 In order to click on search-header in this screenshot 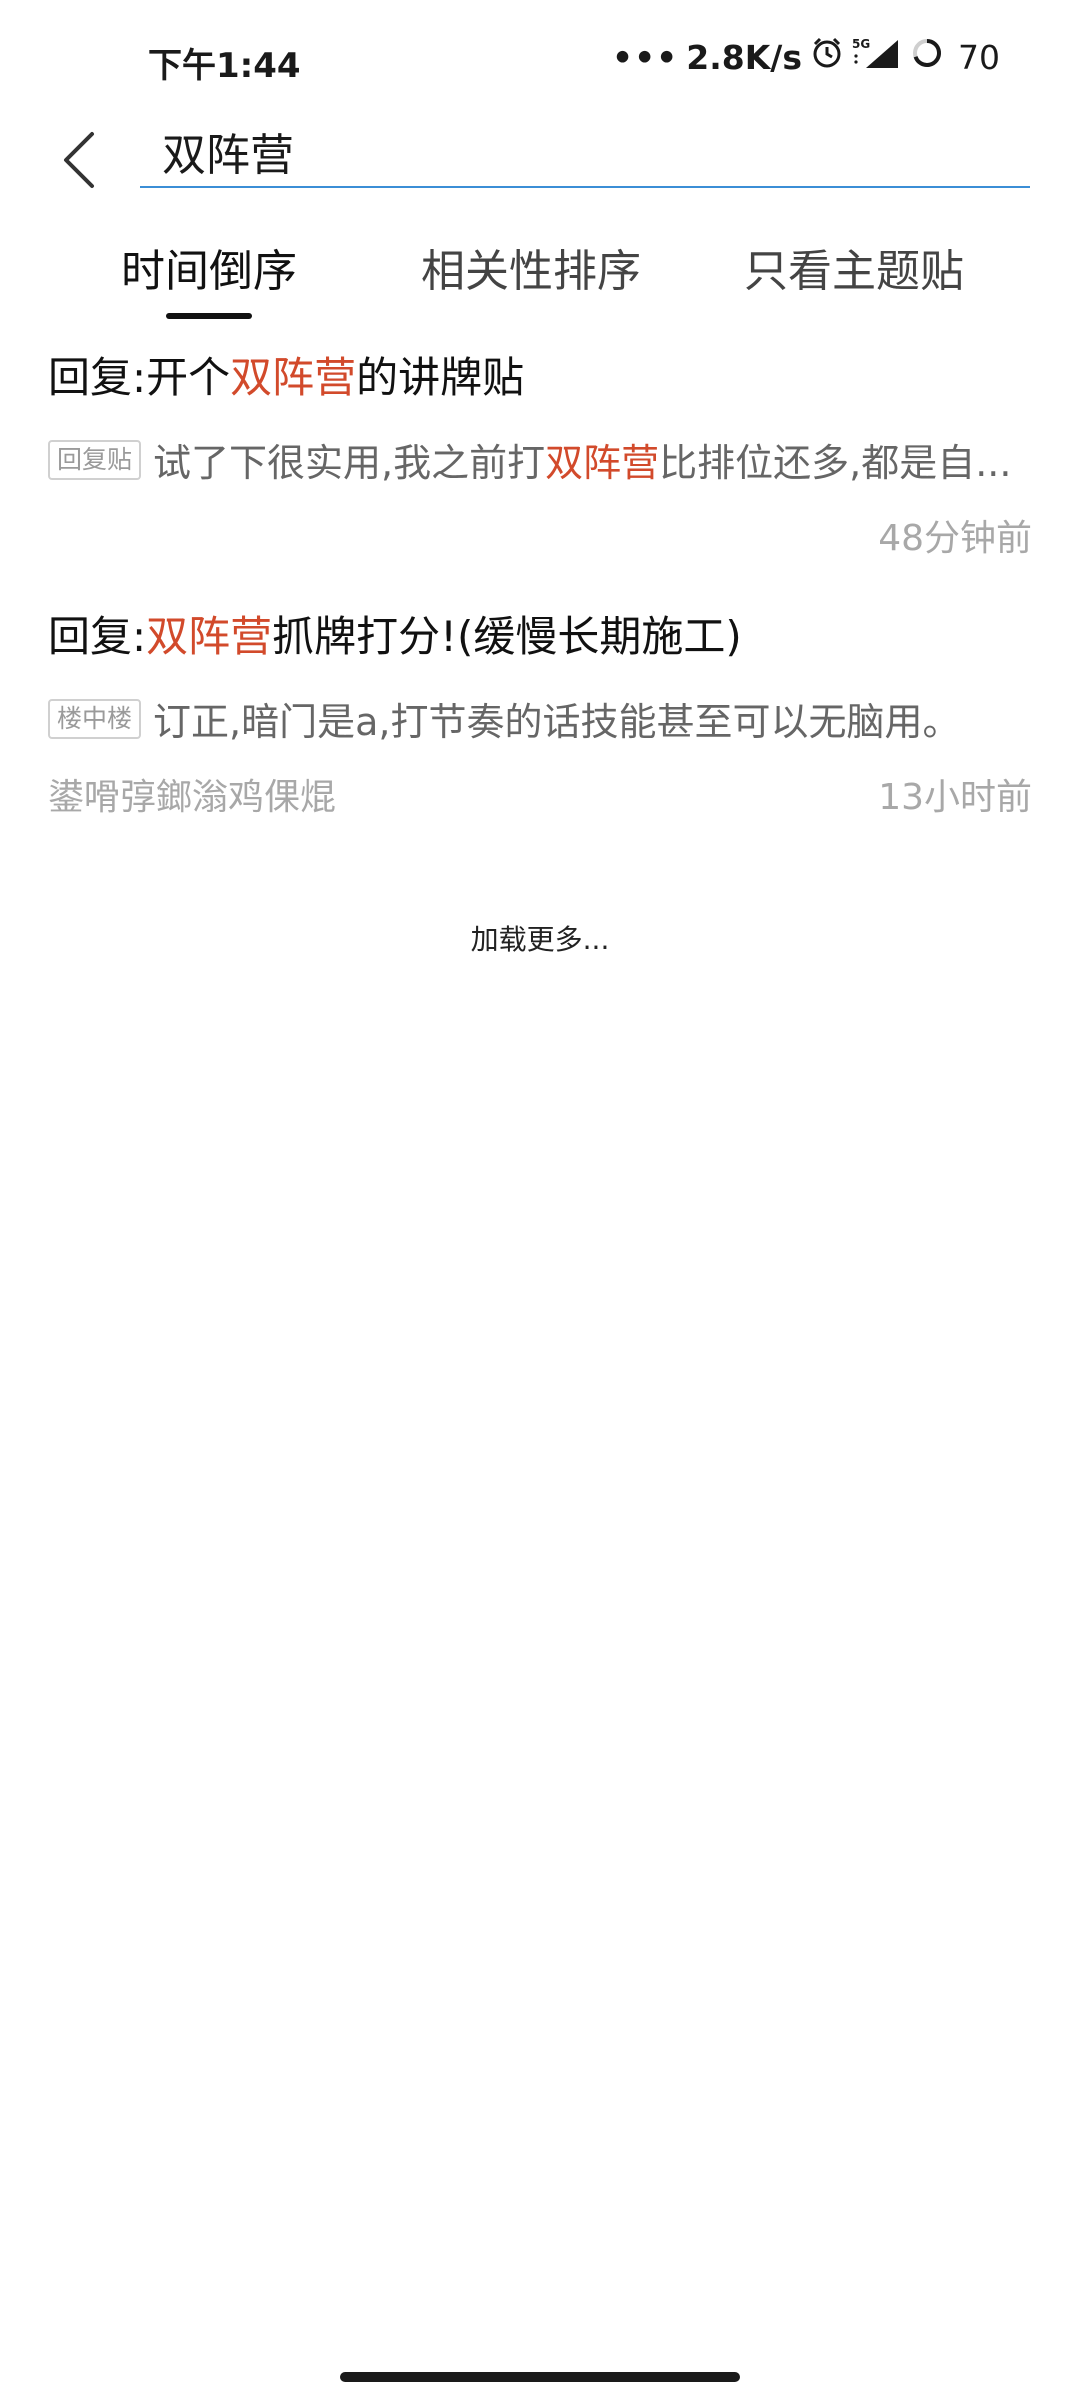, I will do `click(540, 160)`.